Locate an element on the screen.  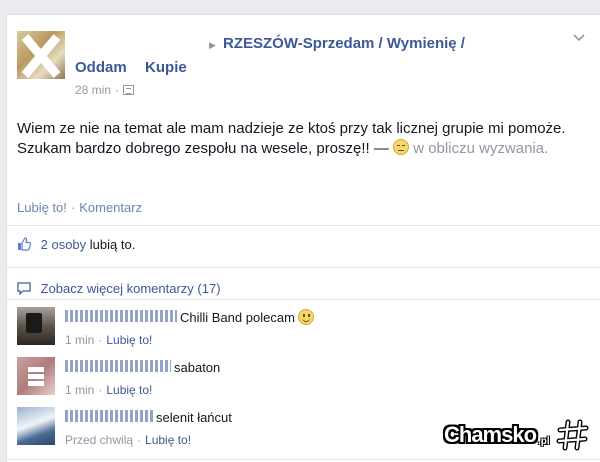
post-meta: 28 min · is located at coordinates (105, 90).